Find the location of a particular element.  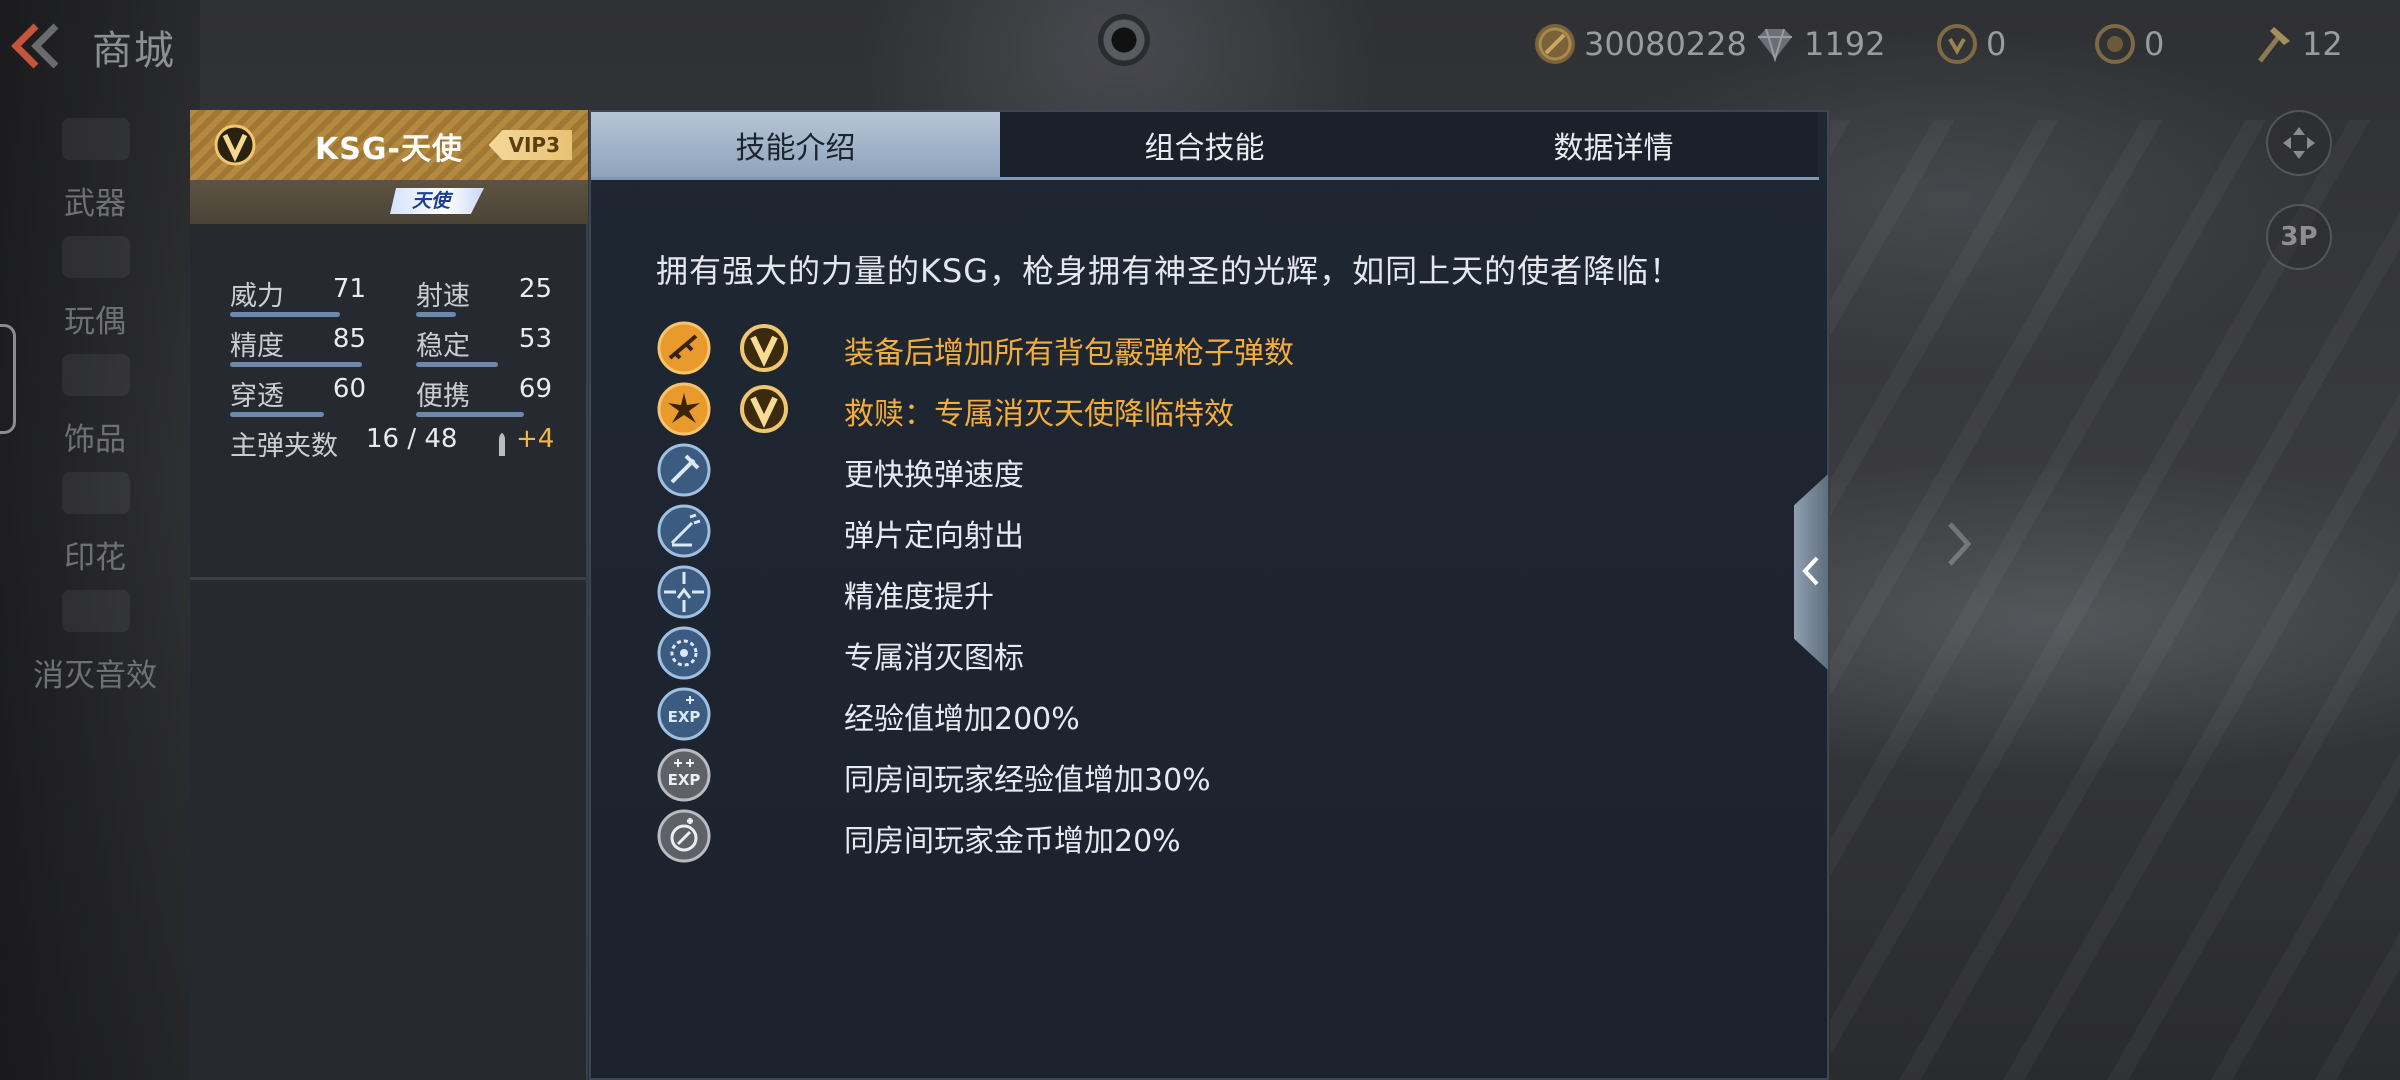

accessory-icon is located at coordinates (96, 375).